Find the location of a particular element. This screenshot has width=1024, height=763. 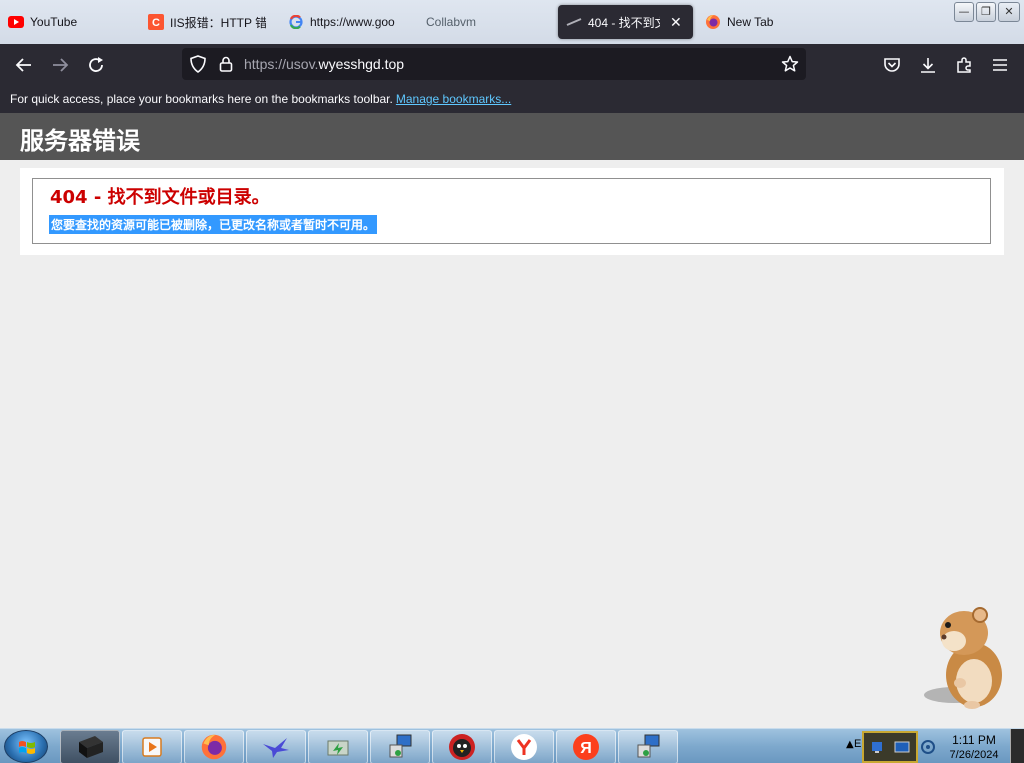

system-clock: 1:11 PM 7/26/2024 is located at coordinates (974, 748).